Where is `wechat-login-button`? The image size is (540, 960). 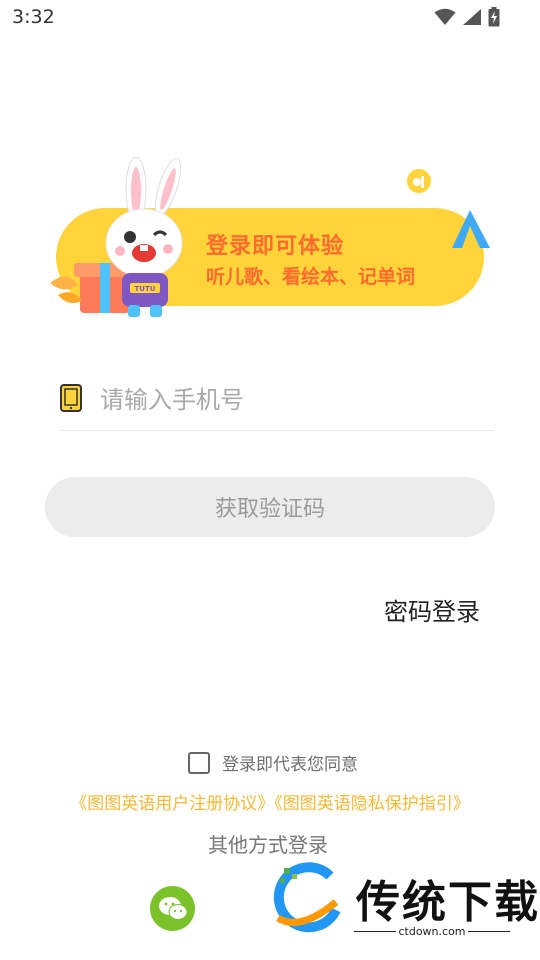 wechat-login-button is located at coordinates (172, 908).